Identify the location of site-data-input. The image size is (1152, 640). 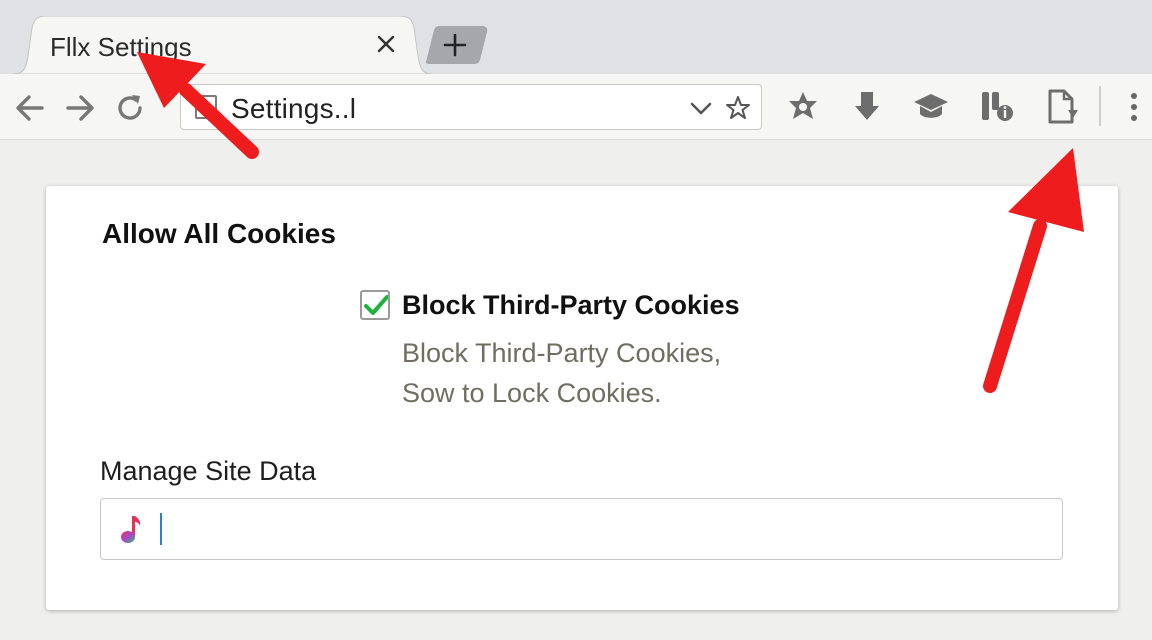
(581, 529).